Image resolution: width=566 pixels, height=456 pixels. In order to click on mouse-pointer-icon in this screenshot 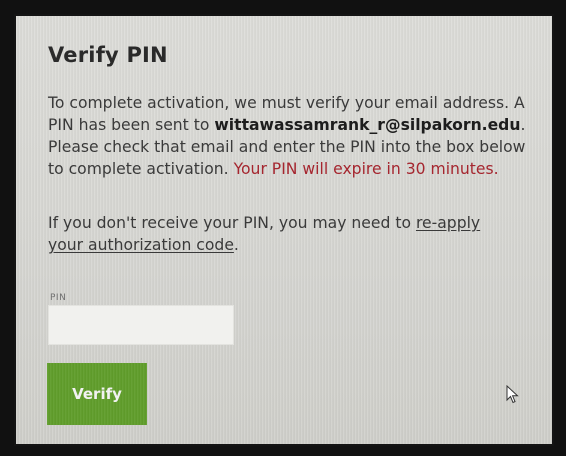, I will do `click(513, 396)`.